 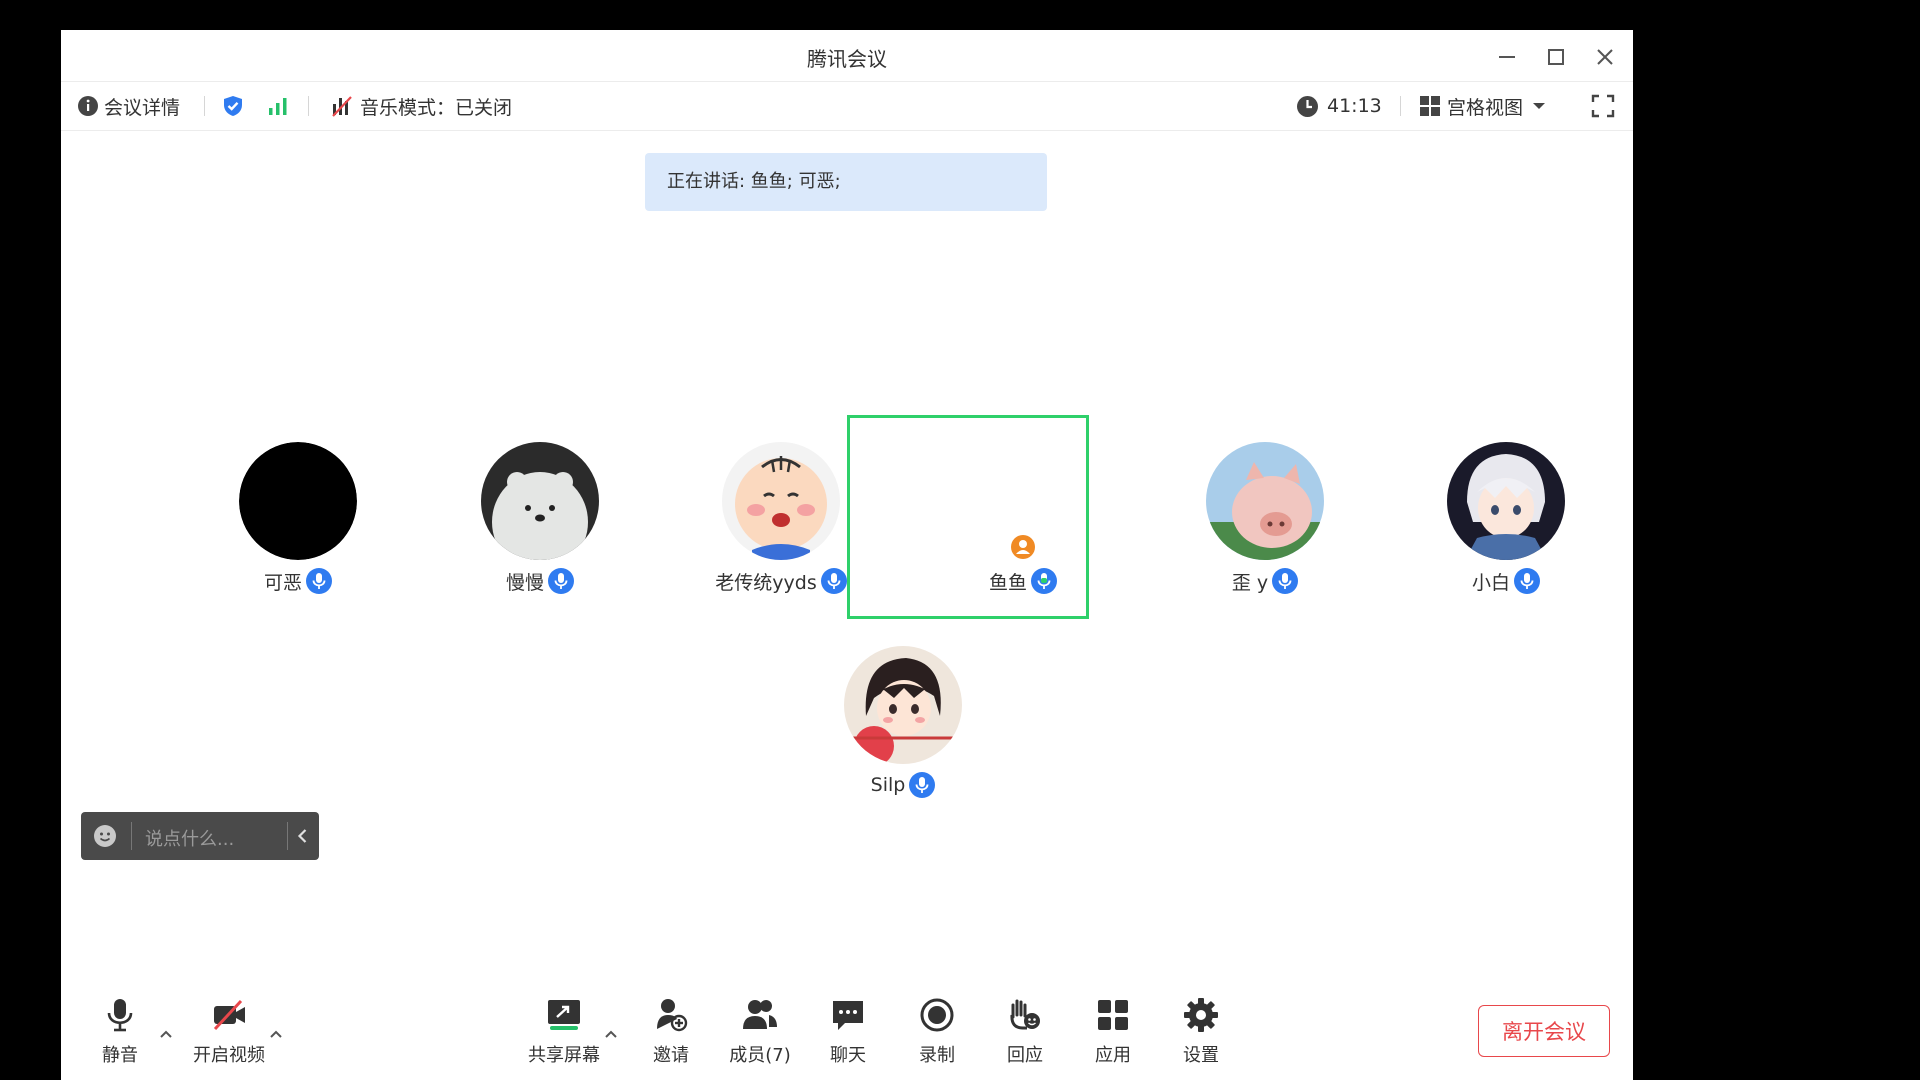 What do you see at coordinates (564, 1015) in the screenshot?
I see `share-screen-icon` at bounding box center [564, 1015].